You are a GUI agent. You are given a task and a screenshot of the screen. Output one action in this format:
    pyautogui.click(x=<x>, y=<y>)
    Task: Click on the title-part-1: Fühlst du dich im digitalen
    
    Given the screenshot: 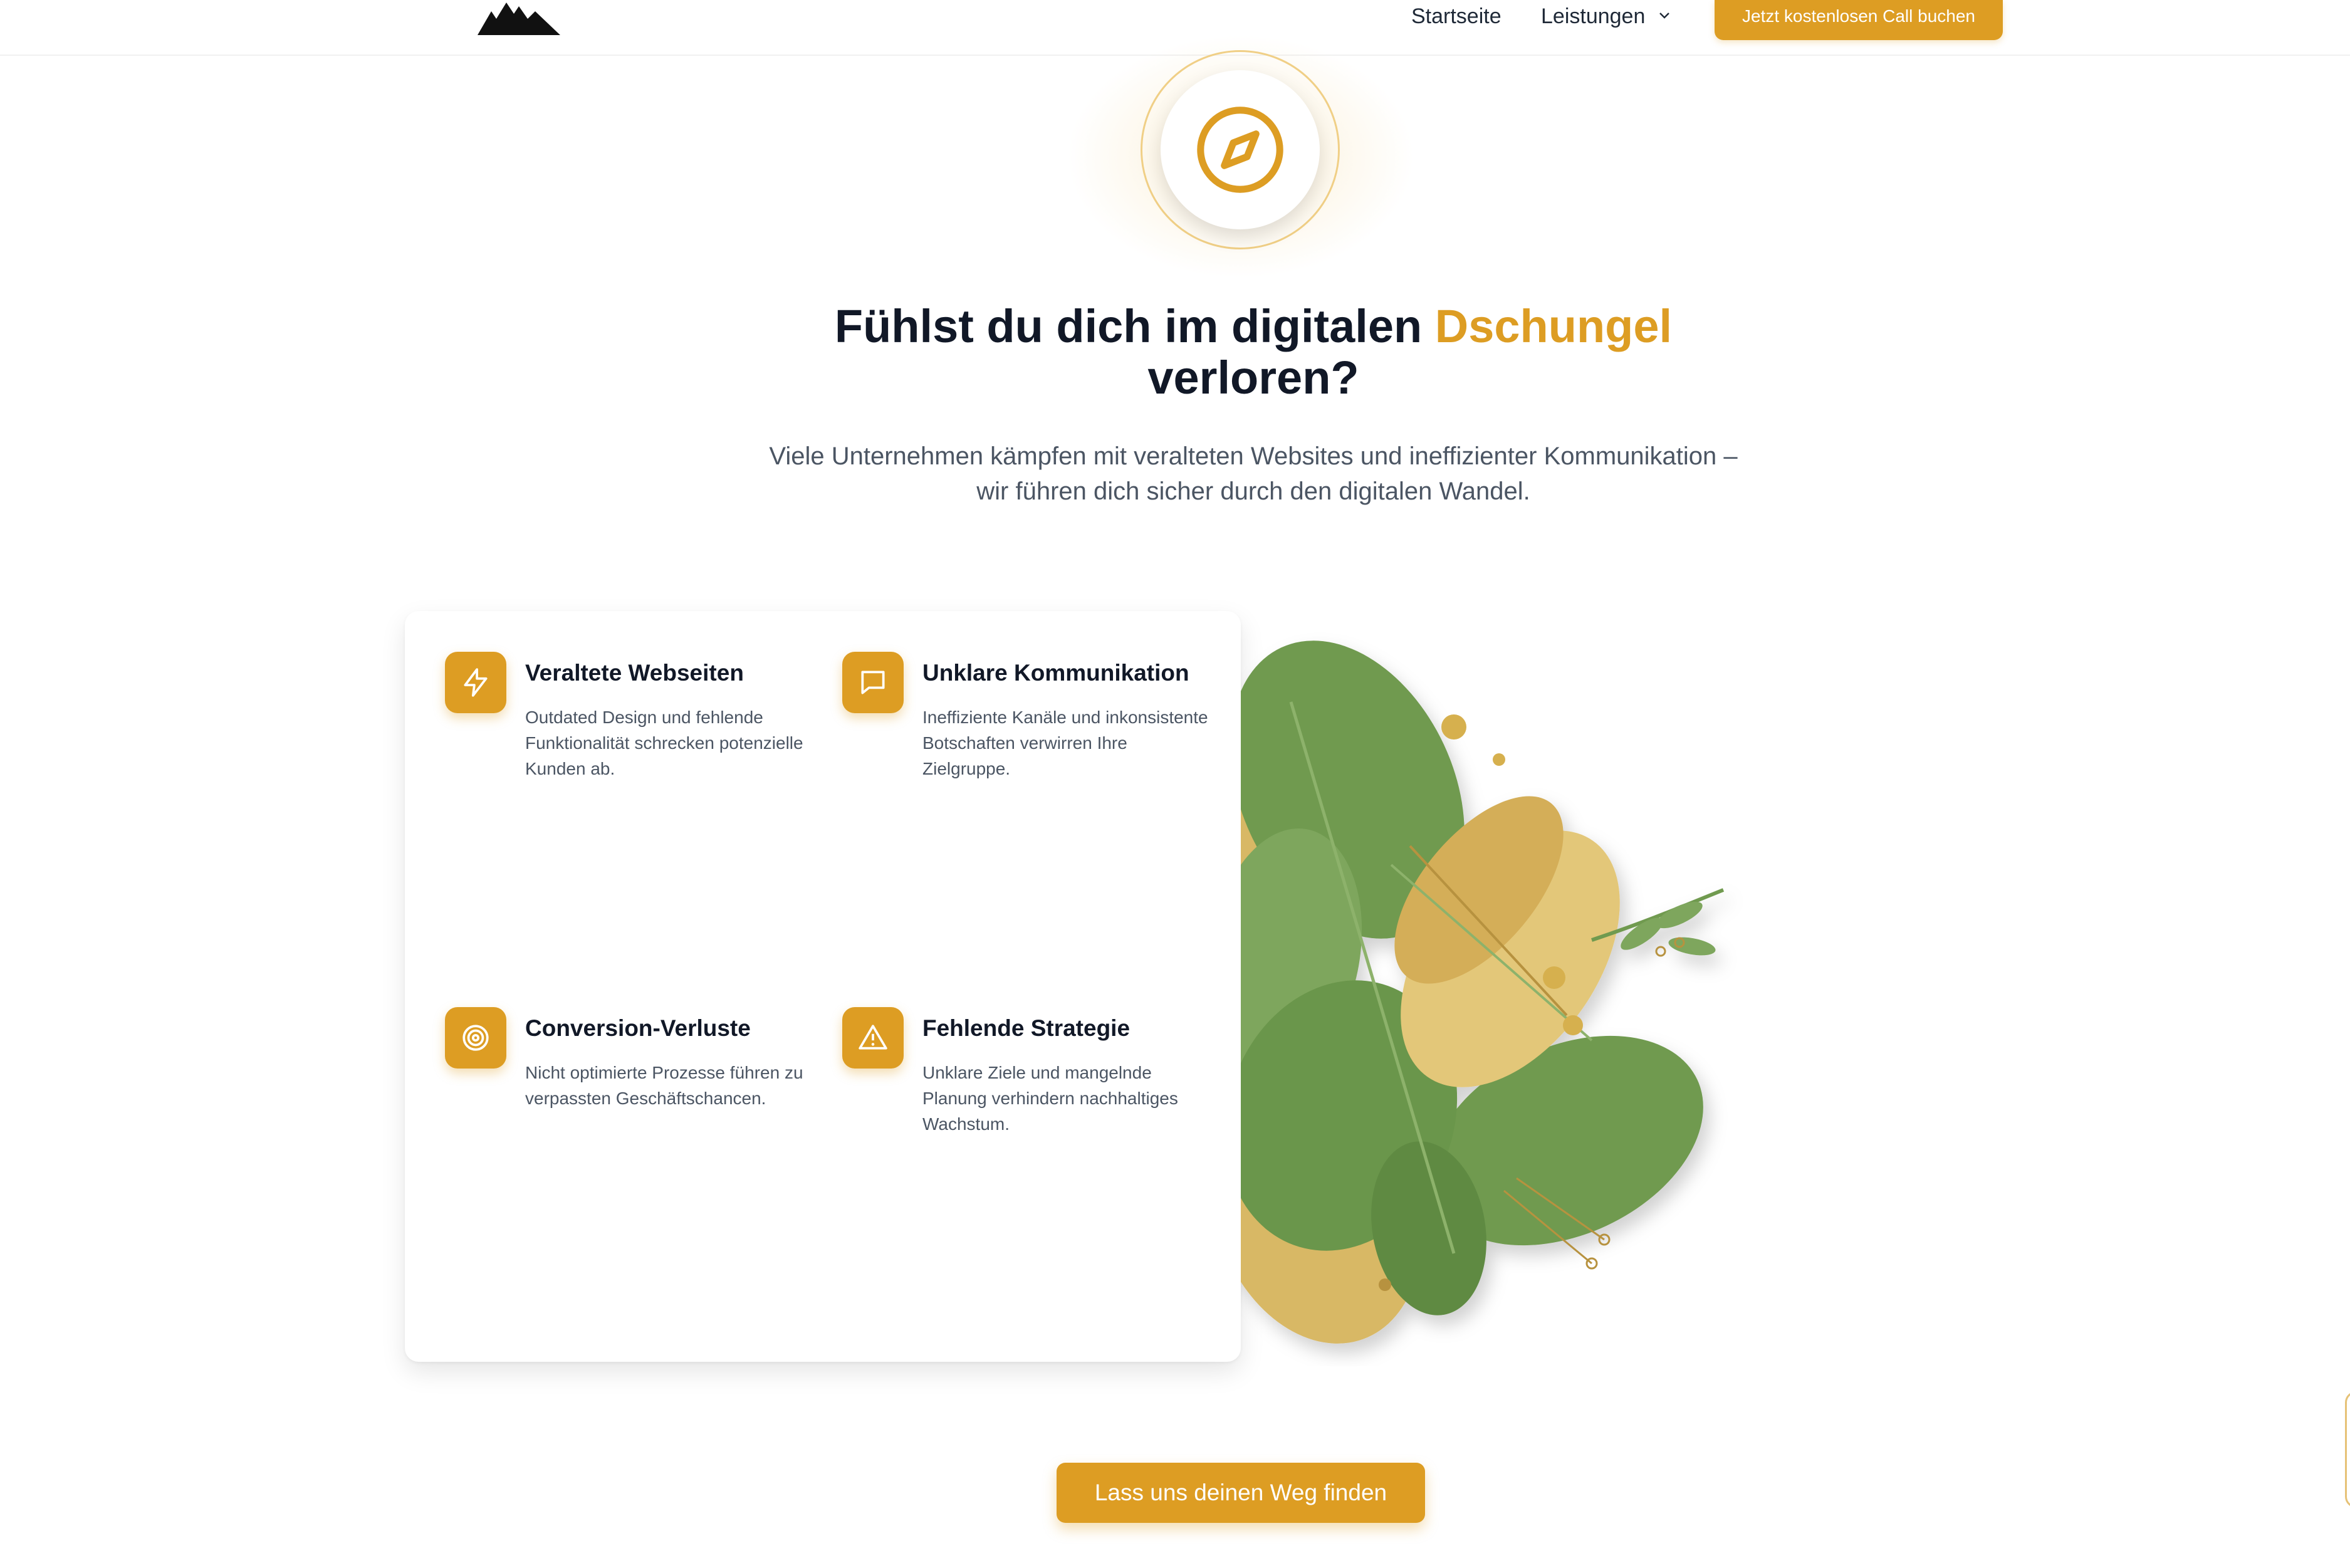 What is the action you would take?
    pyautogui.click(x=1134, y=326)
    